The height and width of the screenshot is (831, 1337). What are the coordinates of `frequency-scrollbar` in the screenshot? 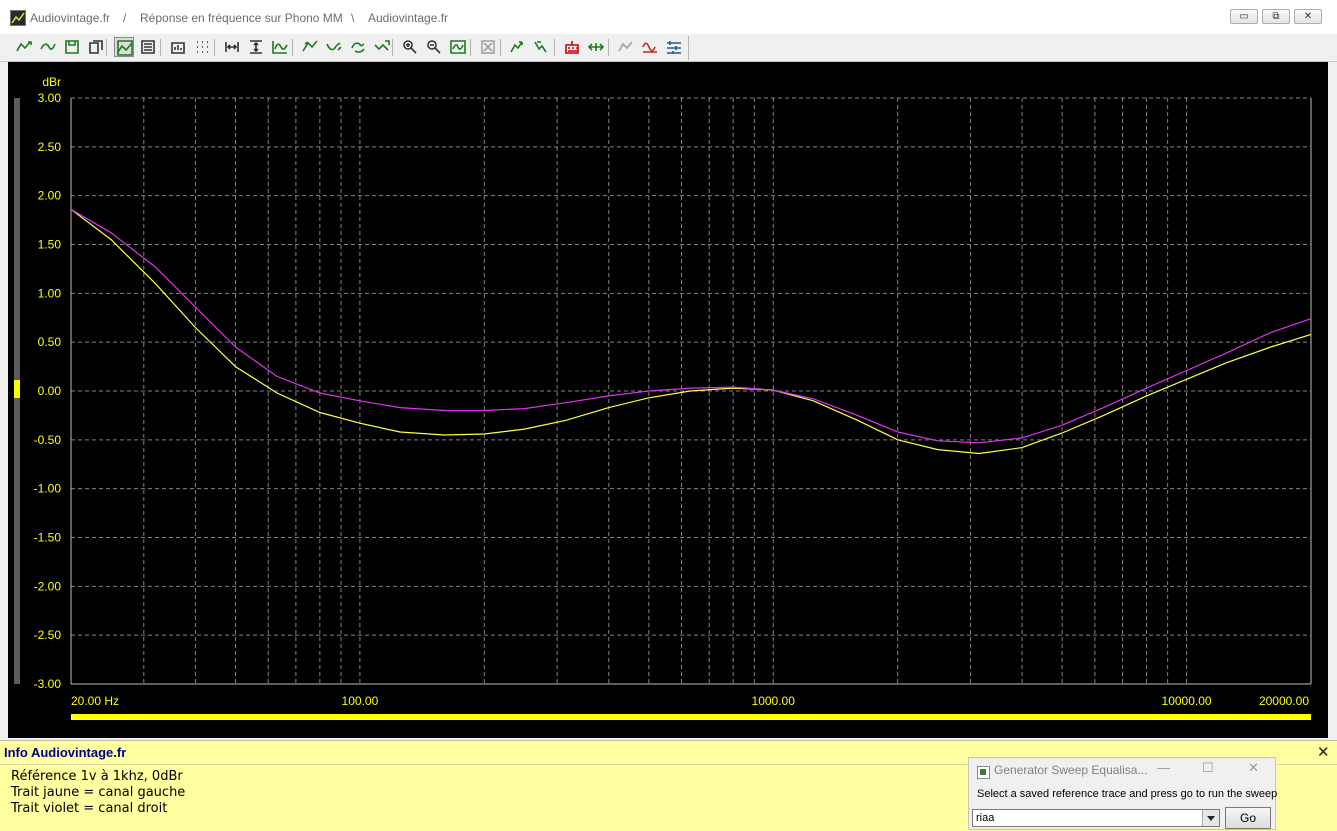 It's located at (691, 717).